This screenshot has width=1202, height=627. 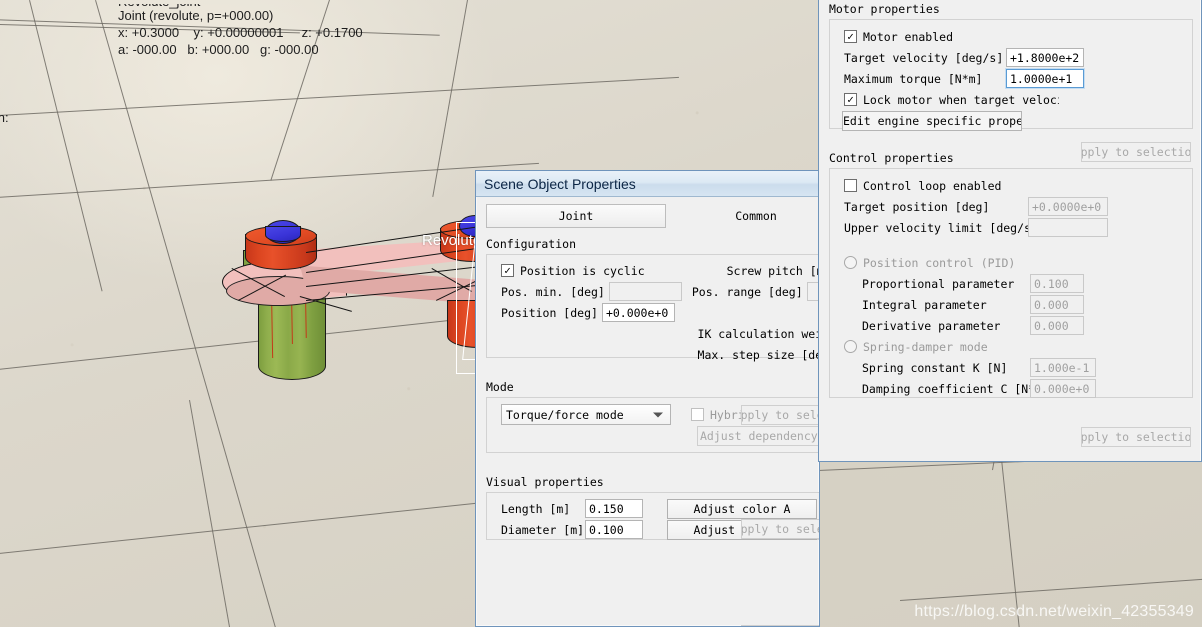 I want to click on mode-apply-button: Apply to selection, so click(x=780, y=529).